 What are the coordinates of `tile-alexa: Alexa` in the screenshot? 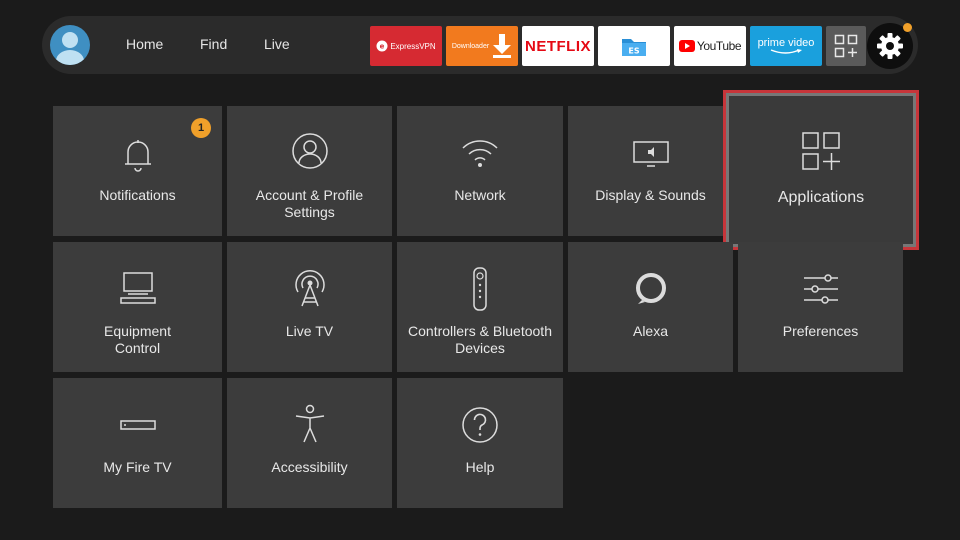 It's located at (650, 307).